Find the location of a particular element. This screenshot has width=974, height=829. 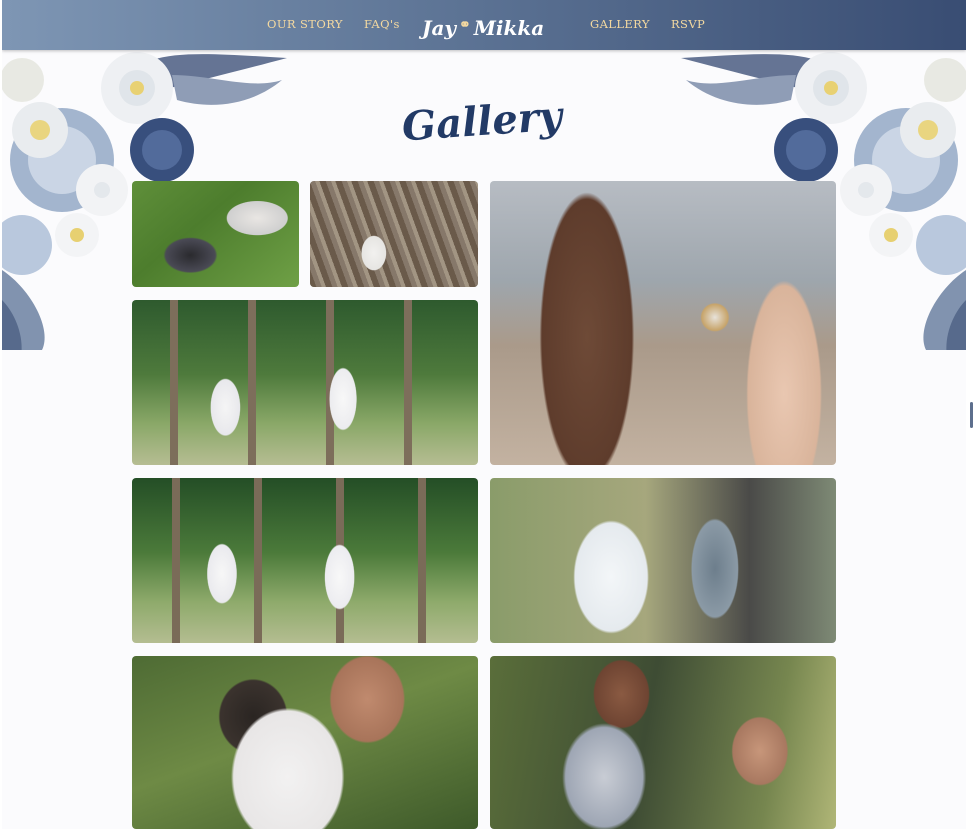

brand-logo: Jay ⚭ Mikka is located at coordinates (490, 25).